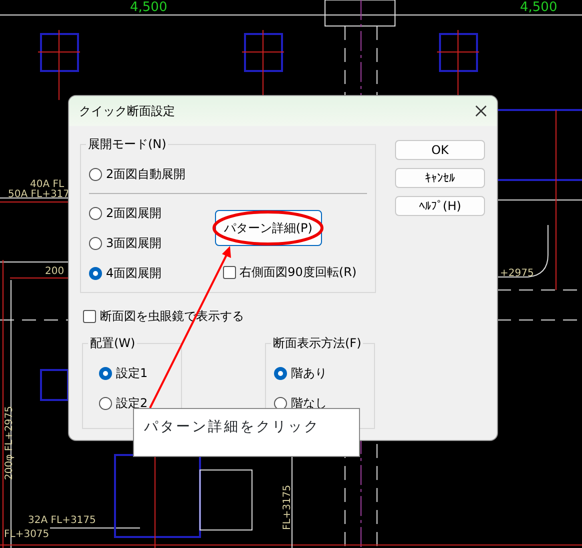  I want to click on pipe-label: 32A FL+3175, so click(62, 520).